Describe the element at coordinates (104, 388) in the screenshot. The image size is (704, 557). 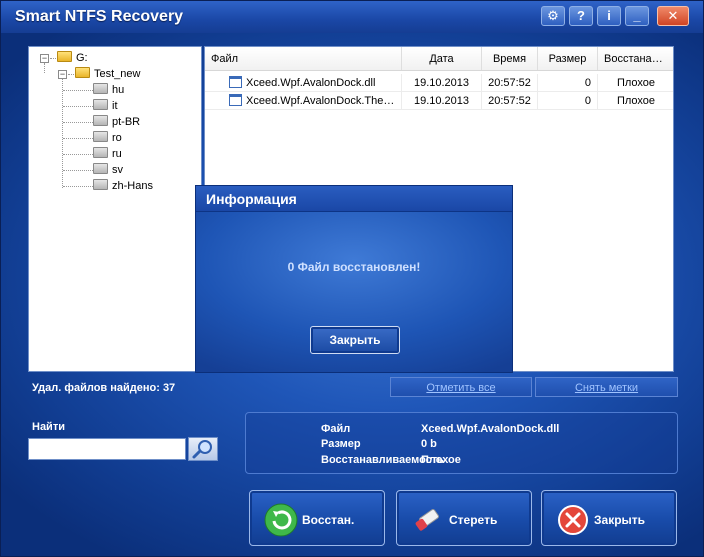
I see `found-count: Удал. файлов найдено: 37` at that location.